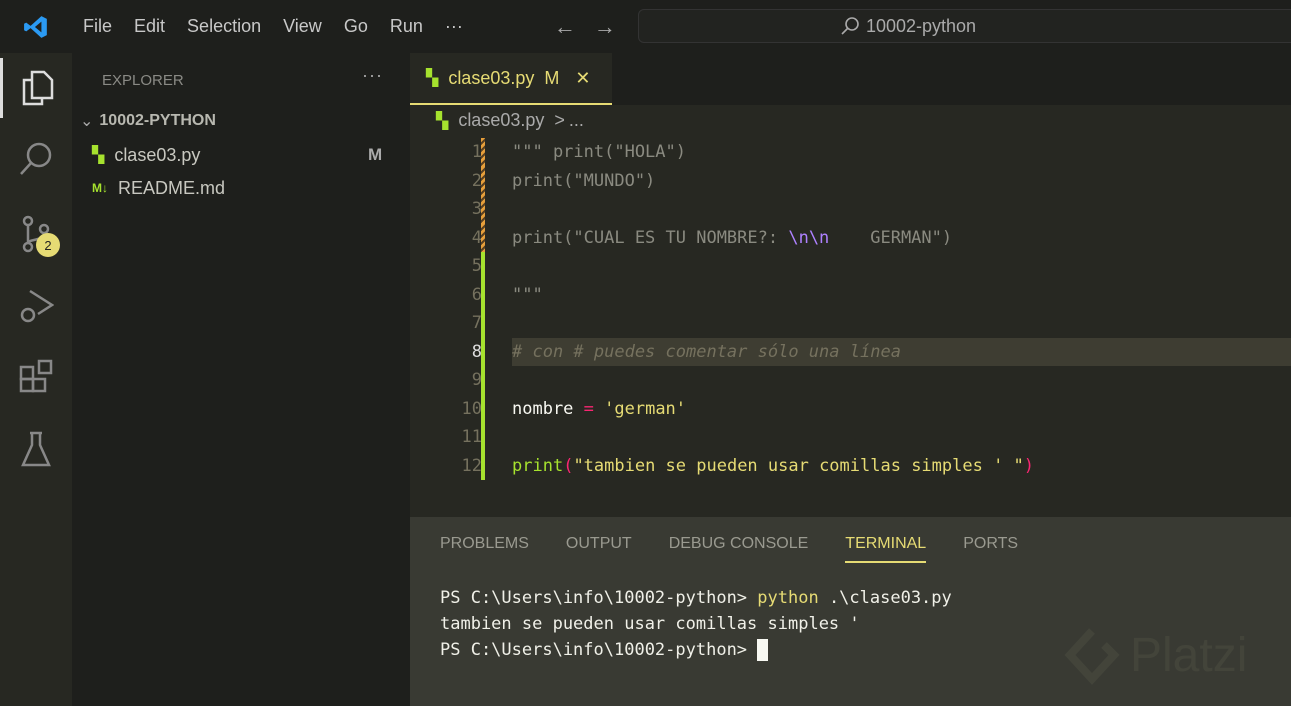 This screenshot has height=706, width=1291. What do you see at coordinates (850, 351) in the screenshot?
I see `code-line: 8 # con # puedes comentar sólo una línea` at bounding box center [850, 351].